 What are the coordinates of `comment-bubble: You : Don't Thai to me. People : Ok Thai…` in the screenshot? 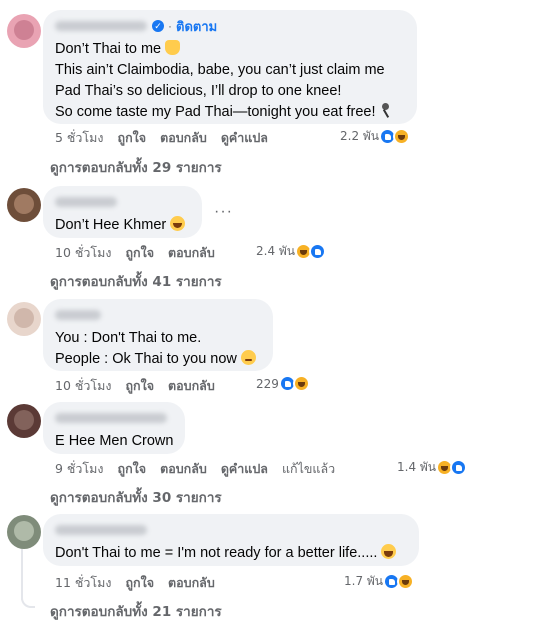 It's located at (158, 335).